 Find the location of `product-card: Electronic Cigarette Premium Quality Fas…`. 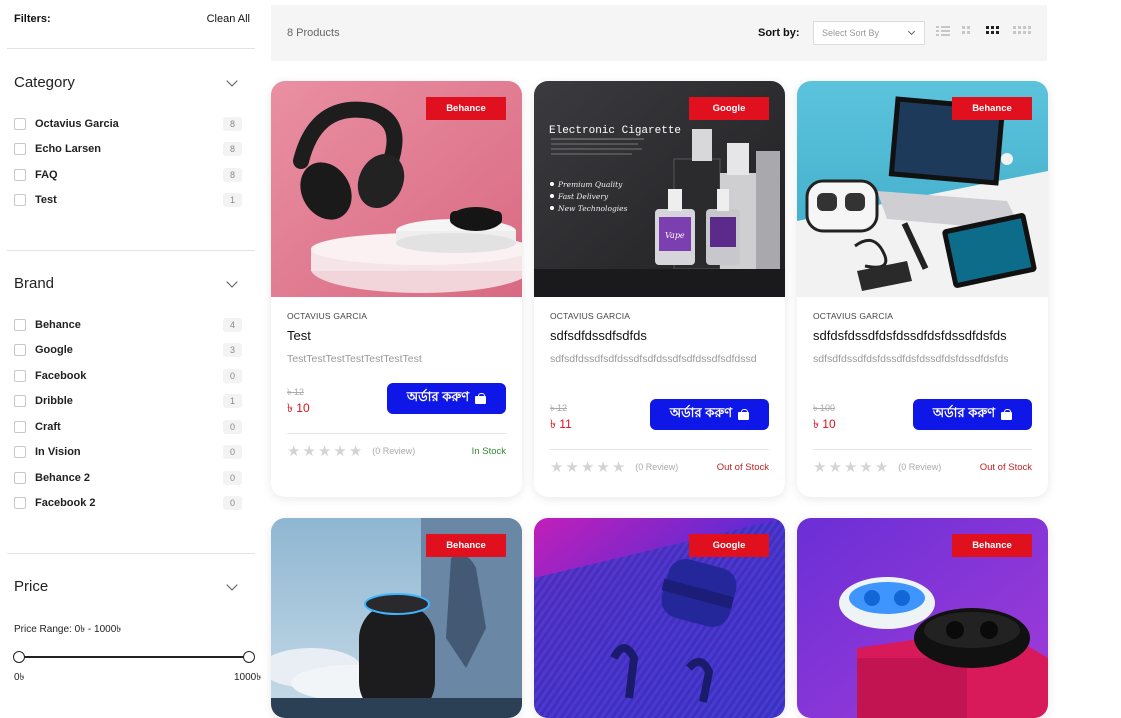

product-card: Electronic Cigarette Premium Quality Fas… is located at coordinates (659, 289).